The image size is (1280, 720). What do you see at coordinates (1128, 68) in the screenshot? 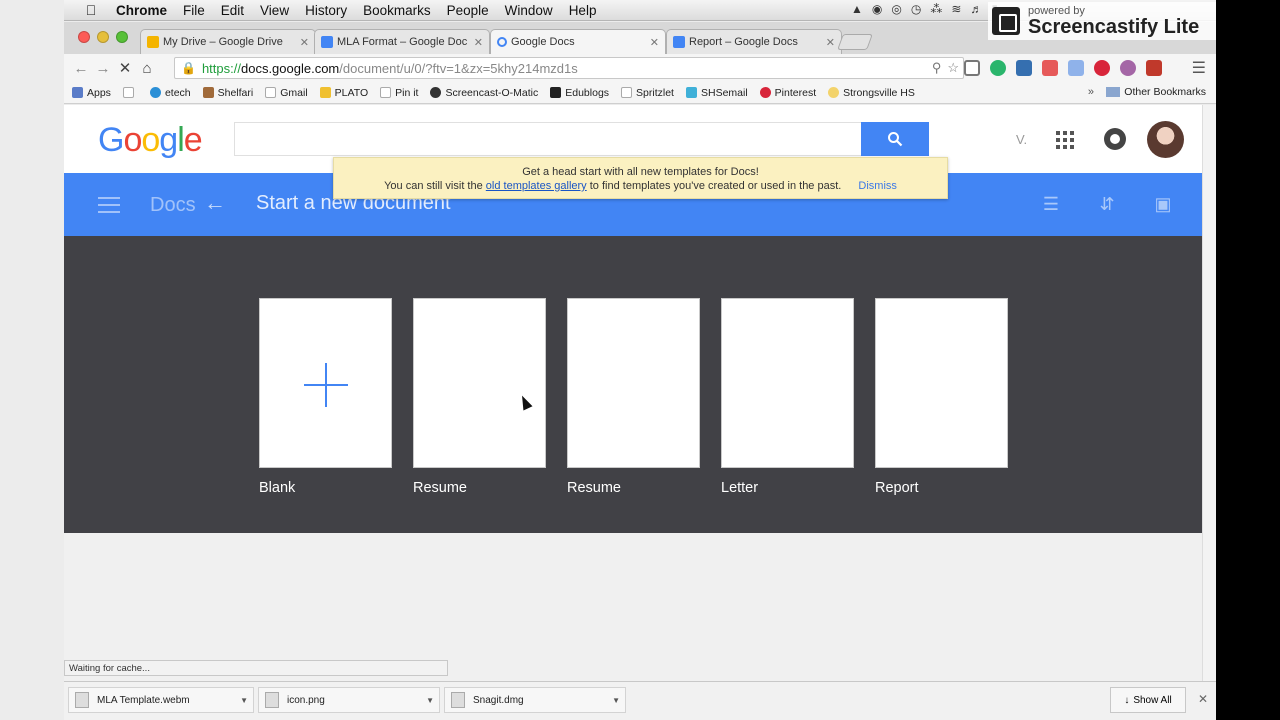
I see `extension-purple-icon` at bounding box center [1128, 68].